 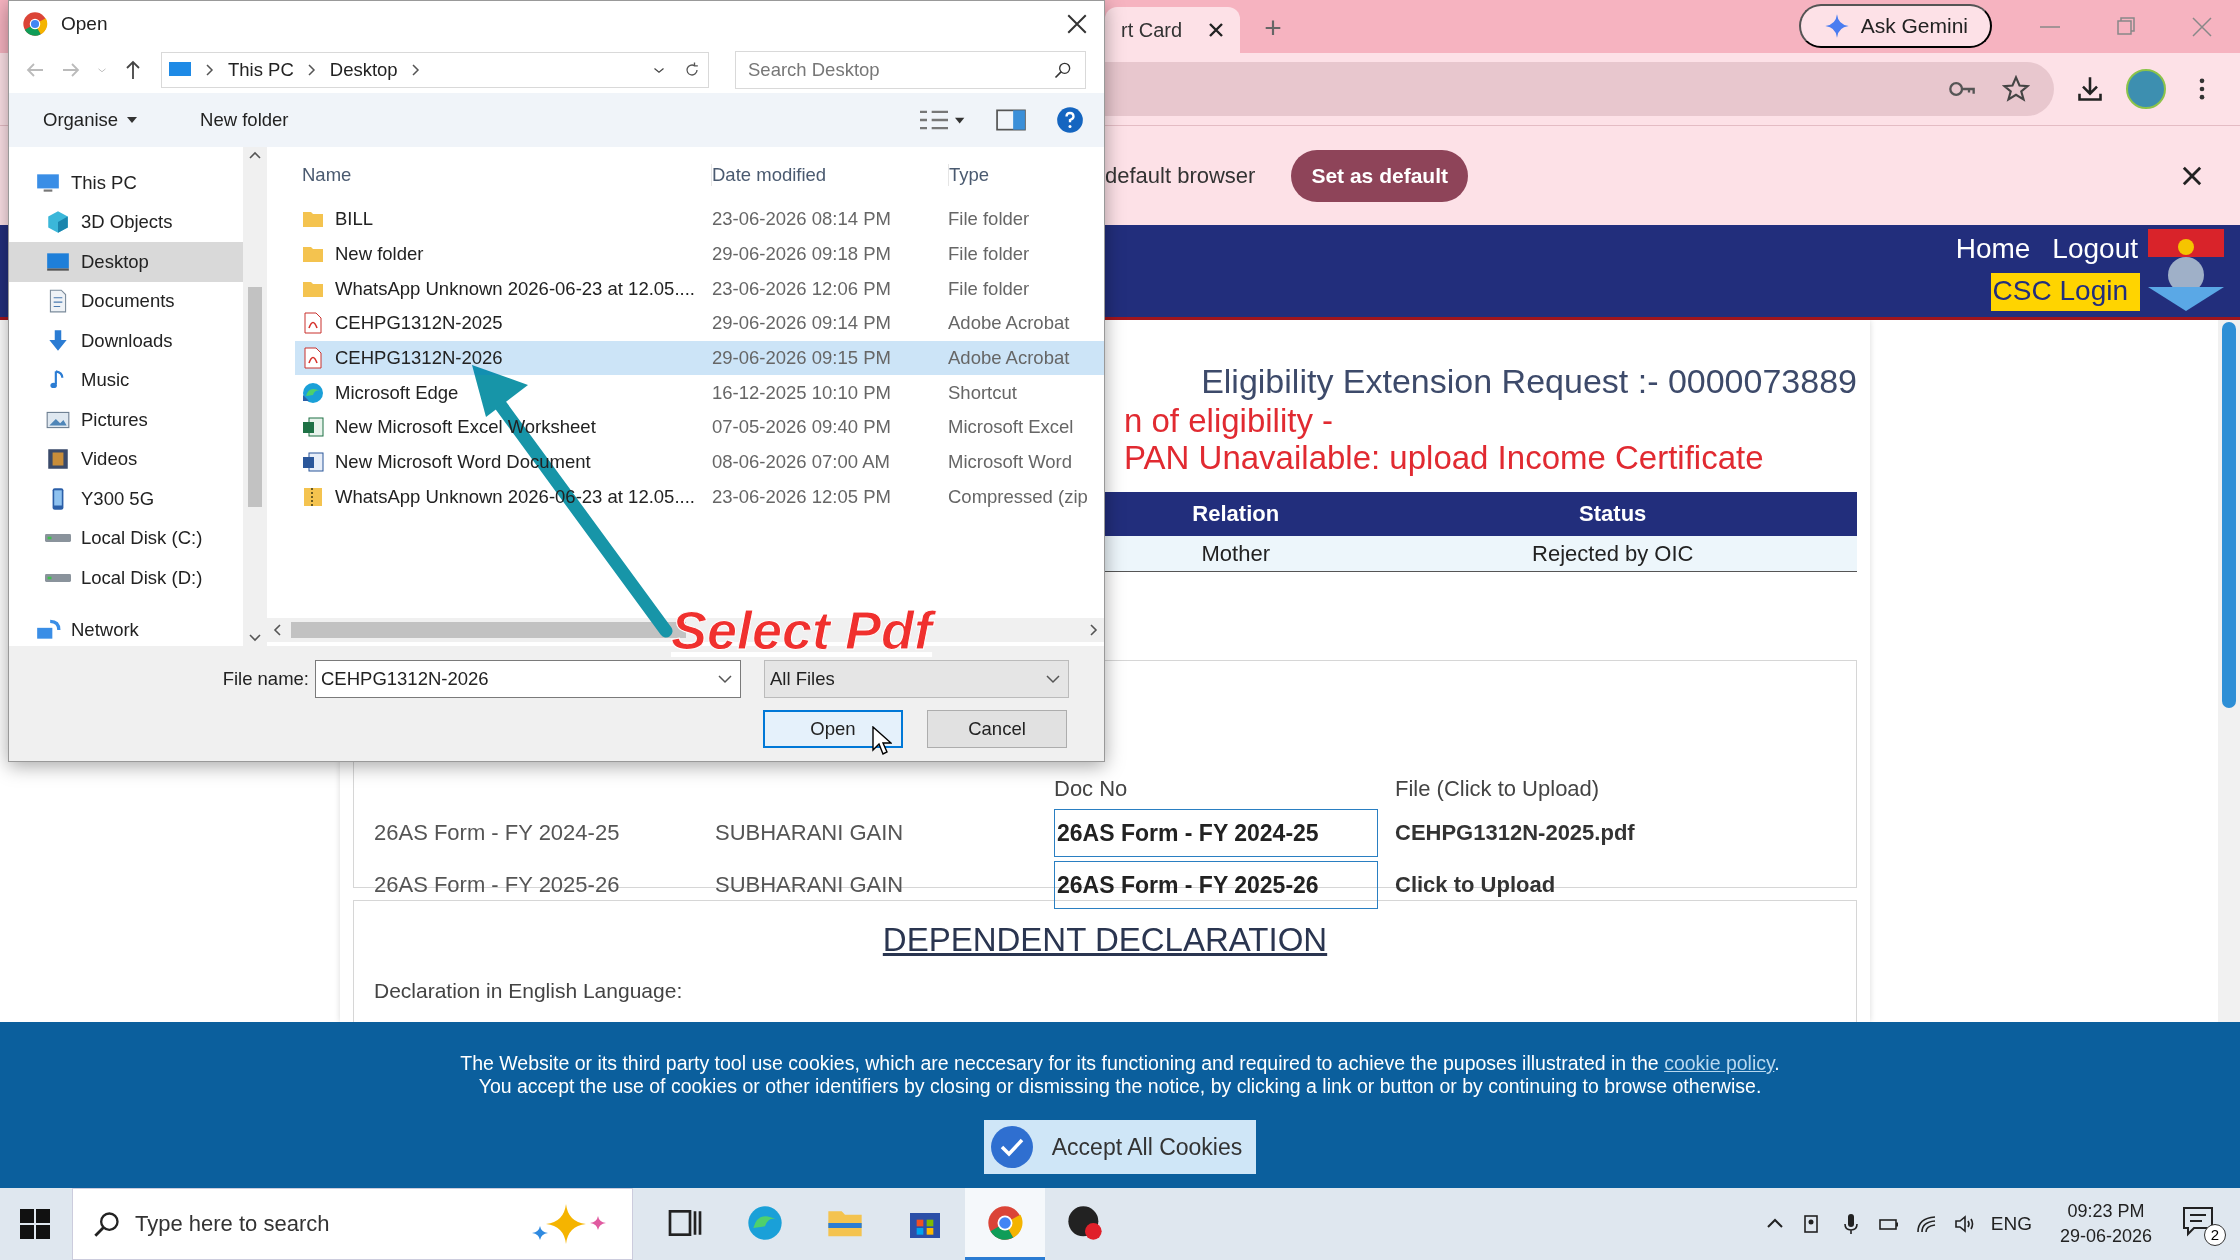 What do you see at coordinates (126, 222) in the screenshot?
I see `nav-pane-item: 3D Objects` at bounding box center [126, 222].